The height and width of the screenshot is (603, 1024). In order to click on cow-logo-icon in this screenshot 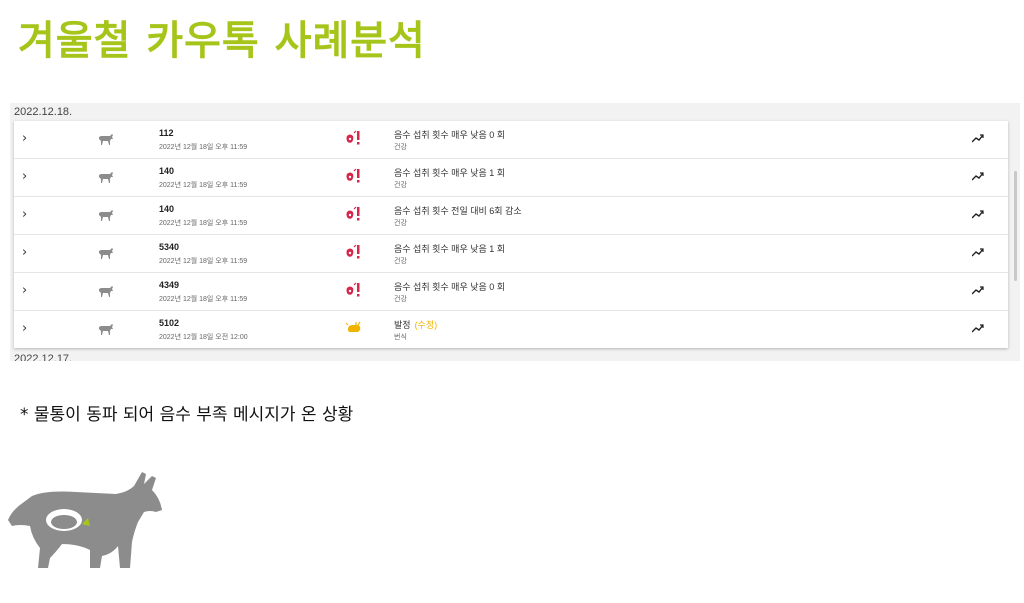, I will do `click(85, 520)`.